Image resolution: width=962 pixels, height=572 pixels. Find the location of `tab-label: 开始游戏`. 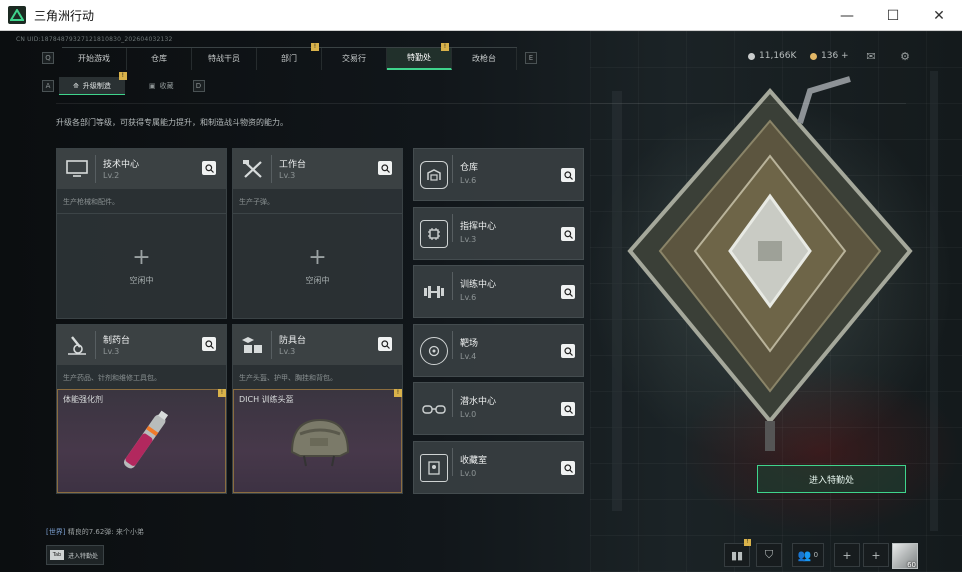

tab-label: 开始游戏 is located at coordinates (94, 58).